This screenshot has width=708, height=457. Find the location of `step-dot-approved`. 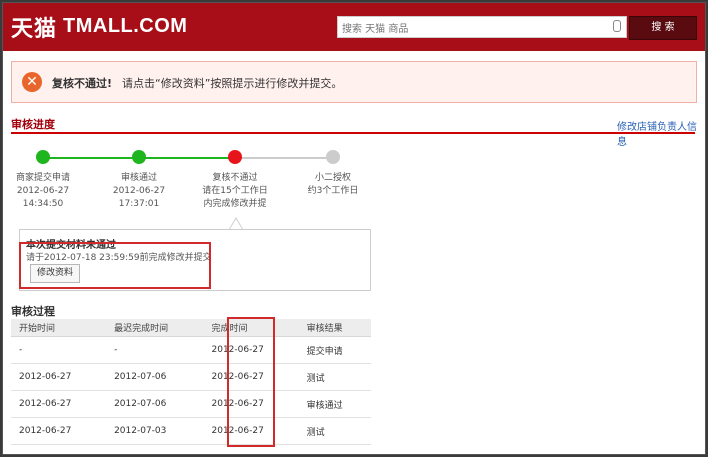

step-dot-approved is located at coordinates (139, 157).